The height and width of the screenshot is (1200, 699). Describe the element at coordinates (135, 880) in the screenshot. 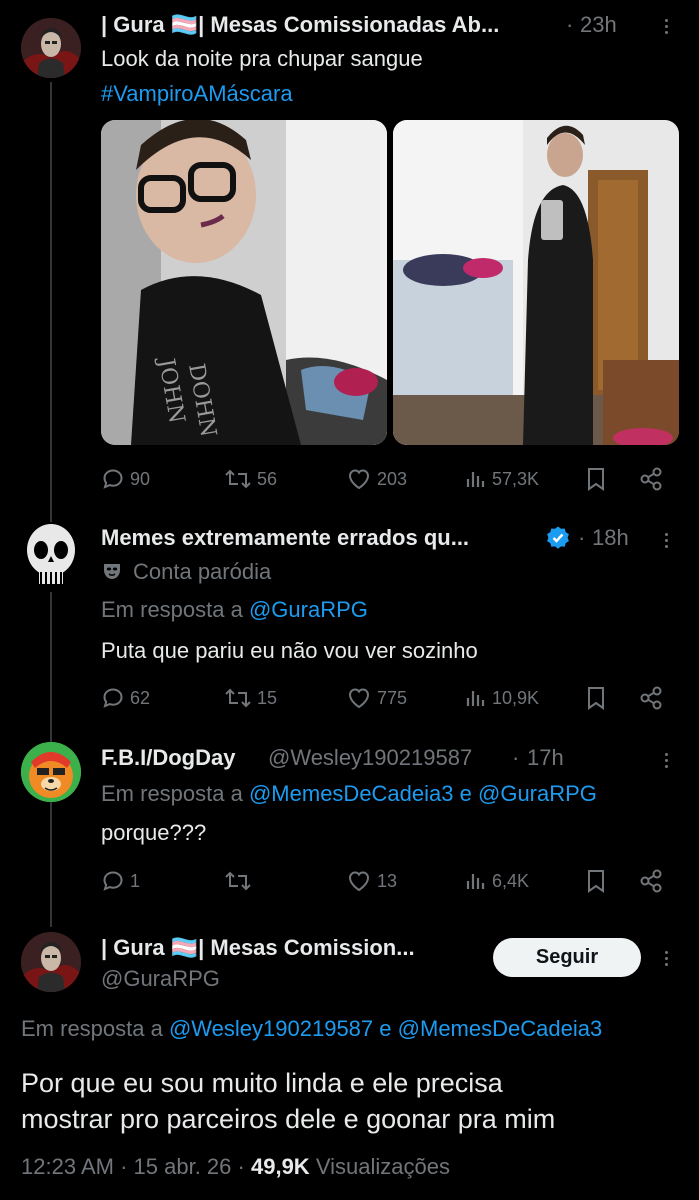

I see `tweet3-reply-count: 1` at that location.